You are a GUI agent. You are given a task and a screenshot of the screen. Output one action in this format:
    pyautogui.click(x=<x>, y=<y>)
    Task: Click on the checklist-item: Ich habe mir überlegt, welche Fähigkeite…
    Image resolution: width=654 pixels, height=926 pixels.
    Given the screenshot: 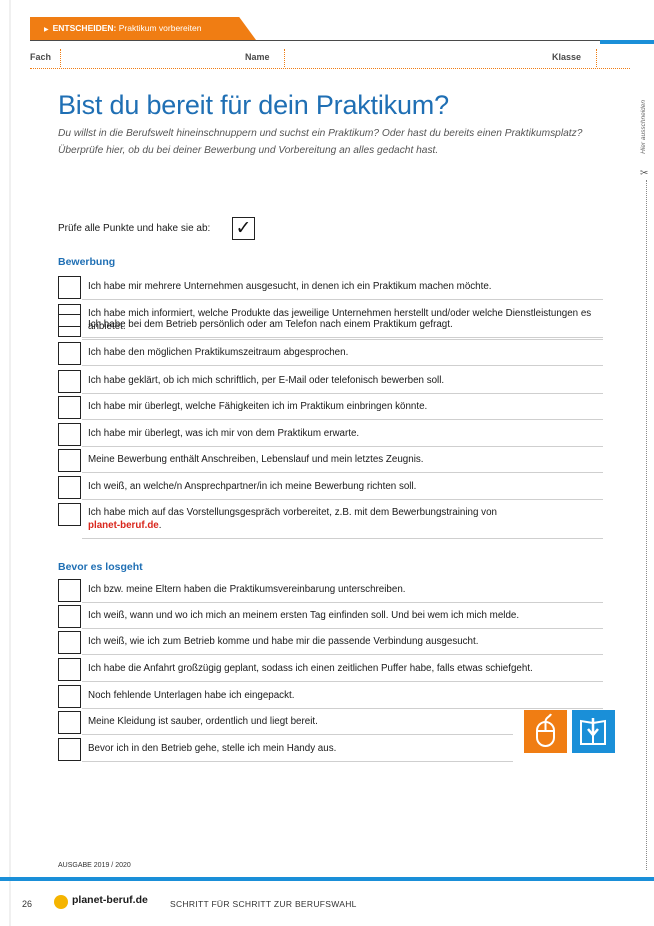 What is the action you would take?
    pyautogui.click(x=330, y=408)
    